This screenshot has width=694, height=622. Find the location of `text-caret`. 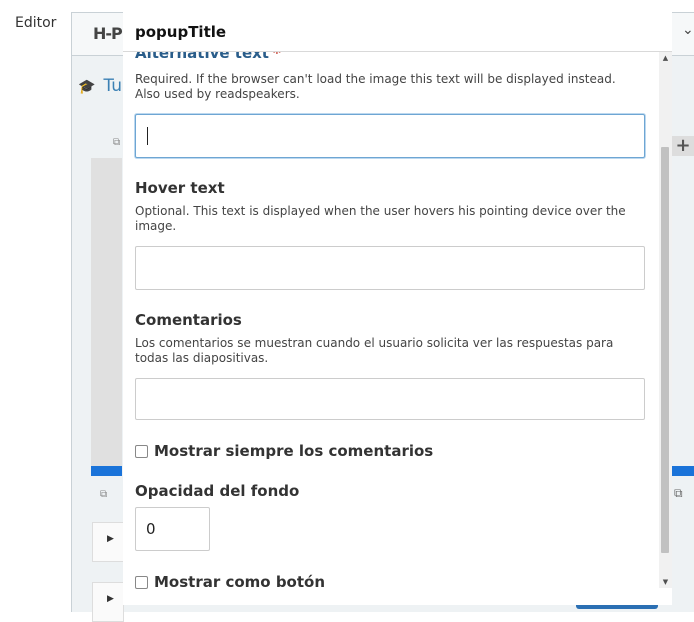

text-caret is located at coordinates (147, 136).